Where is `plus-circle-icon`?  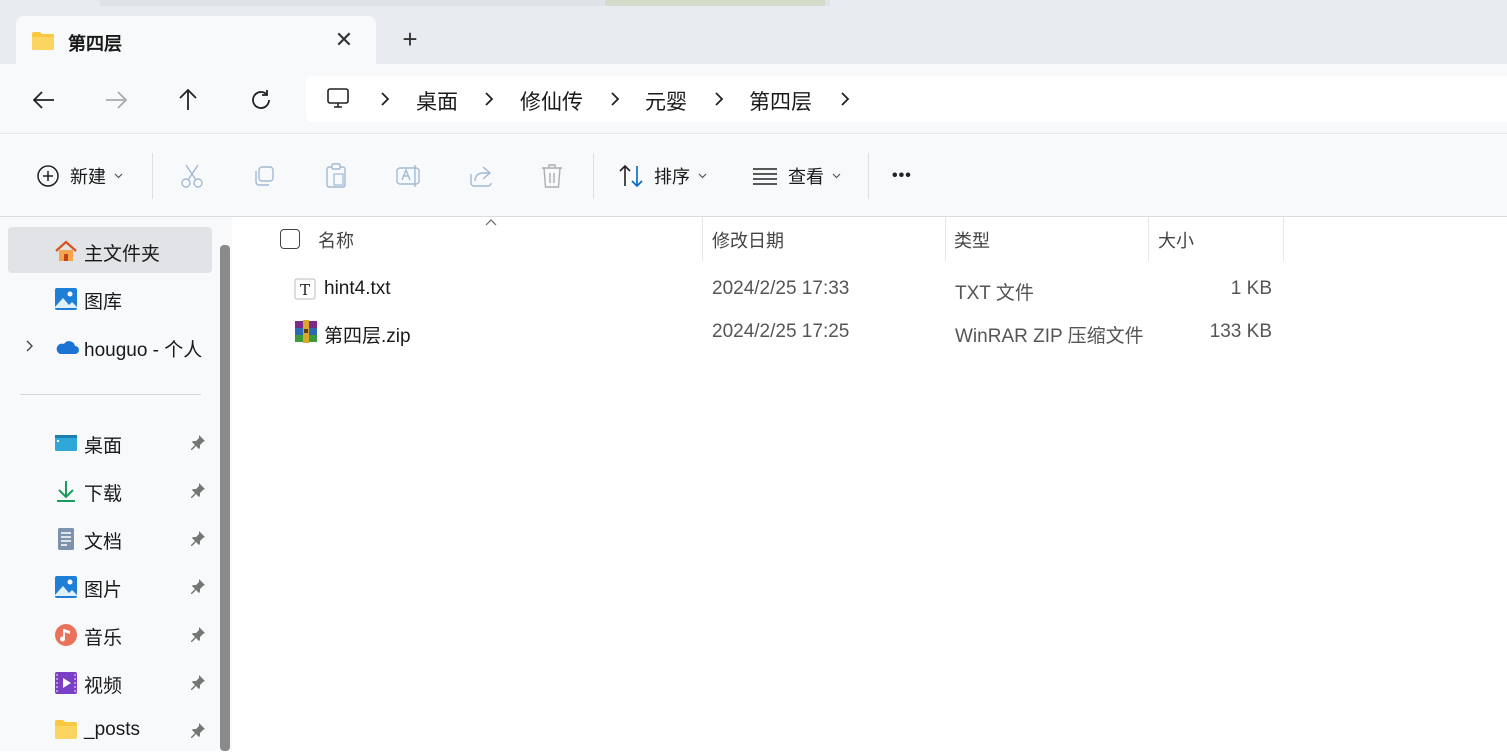
plus-circle-icon is located at coordinates (48, 176).